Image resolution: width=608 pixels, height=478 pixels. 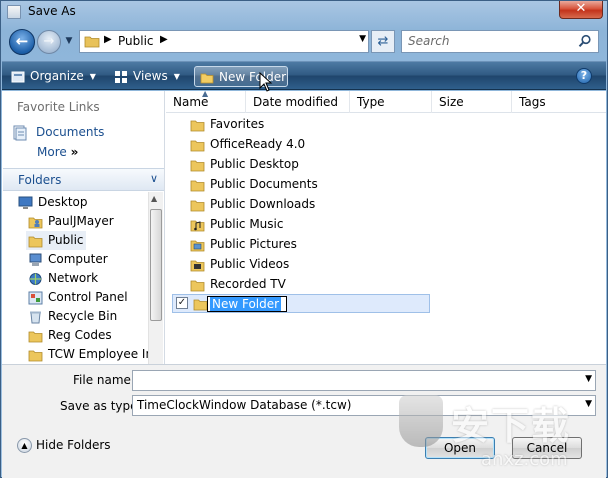 I want to click on tree-item-recycle-bin: Recycle Bin, so click(x=72, y=316).